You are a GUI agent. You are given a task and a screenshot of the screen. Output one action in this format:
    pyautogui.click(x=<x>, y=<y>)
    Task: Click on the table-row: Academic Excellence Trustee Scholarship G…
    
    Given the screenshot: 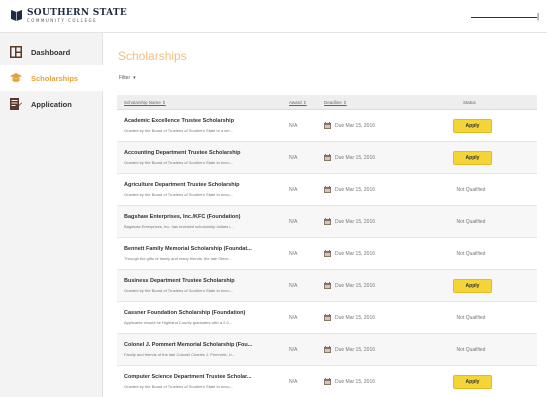 What is the action you would take?
    pyautogui.click(x=327, y=126)
    